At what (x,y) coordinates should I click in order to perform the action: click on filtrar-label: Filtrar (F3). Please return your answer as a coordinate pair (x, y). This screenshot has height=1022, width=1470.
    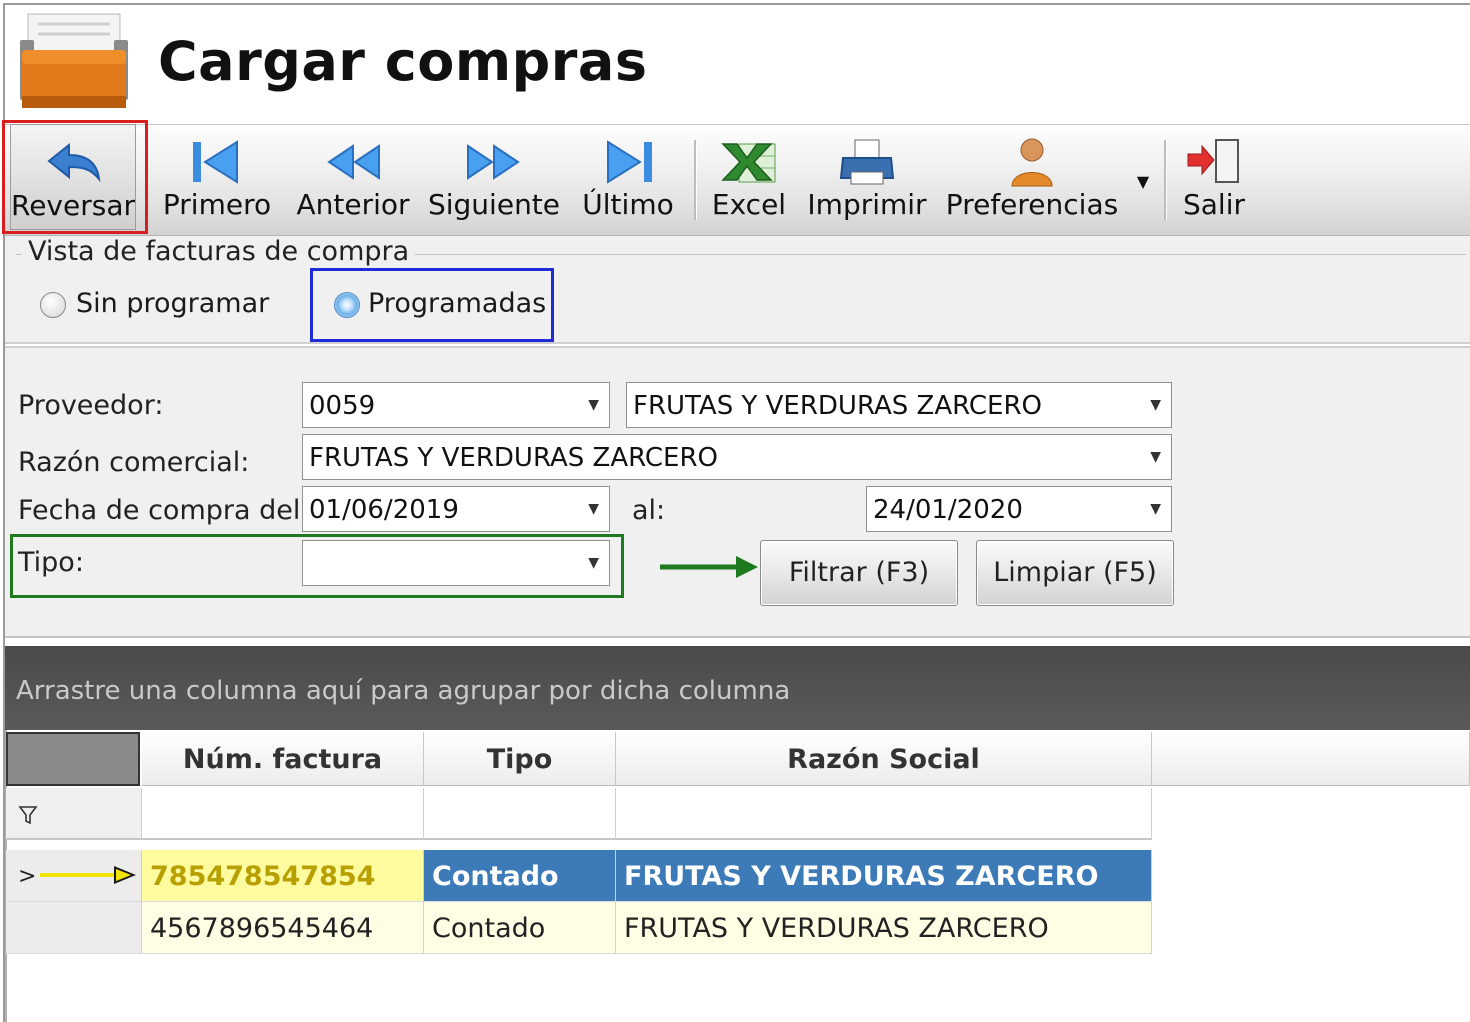
    Looking at the image, I should click on (859, 572).